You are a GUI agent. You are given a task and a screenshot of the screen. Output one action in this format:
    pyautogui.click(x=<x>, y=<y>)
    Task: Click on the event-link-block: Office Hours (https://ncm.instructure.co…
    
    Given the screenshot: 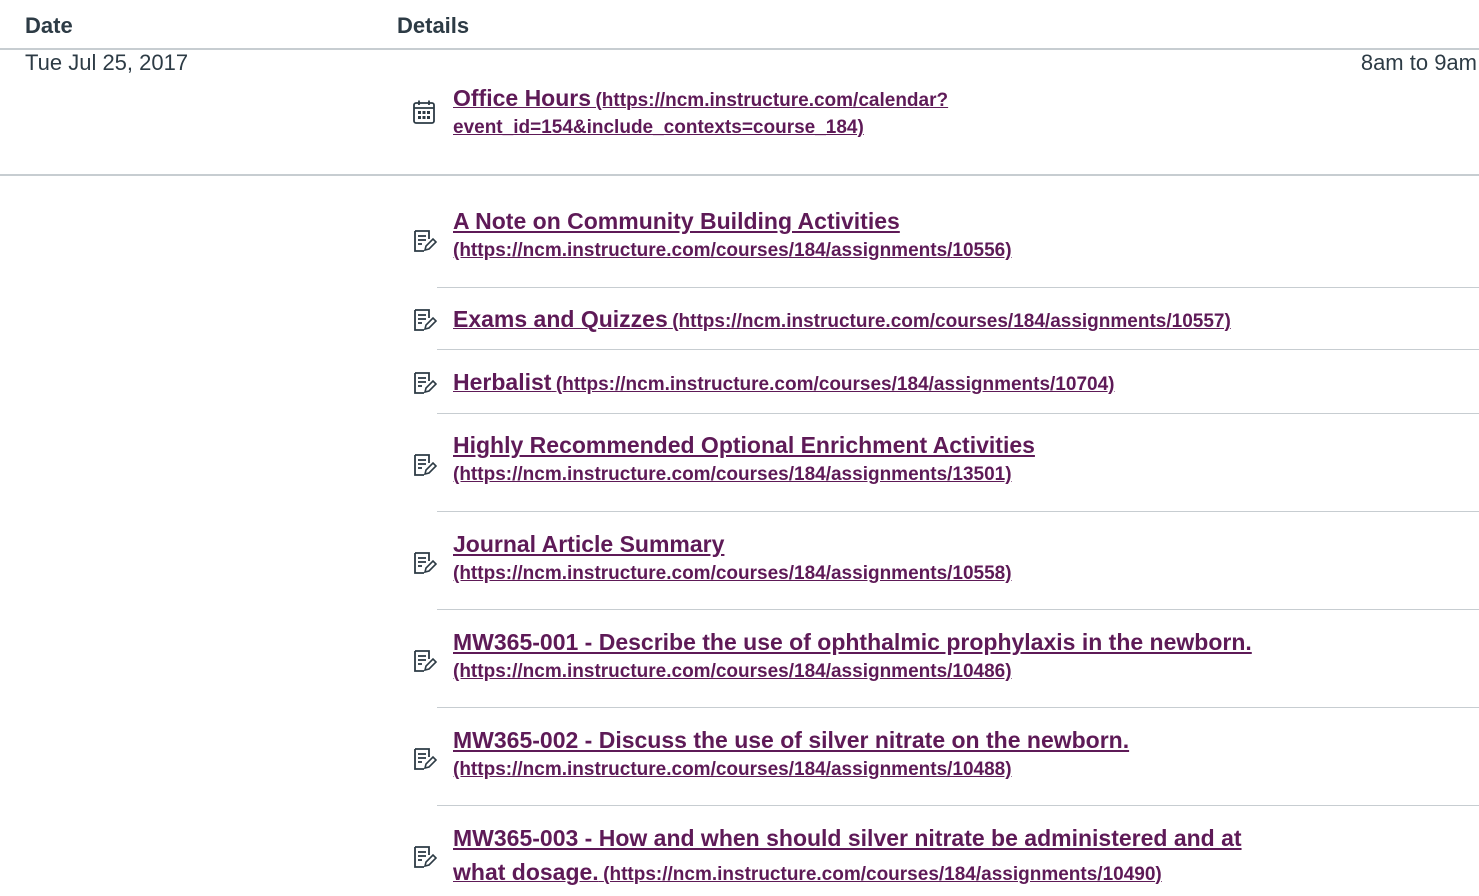 What is the action you would take?
    pyautogui.click(x=700, y=110)
    